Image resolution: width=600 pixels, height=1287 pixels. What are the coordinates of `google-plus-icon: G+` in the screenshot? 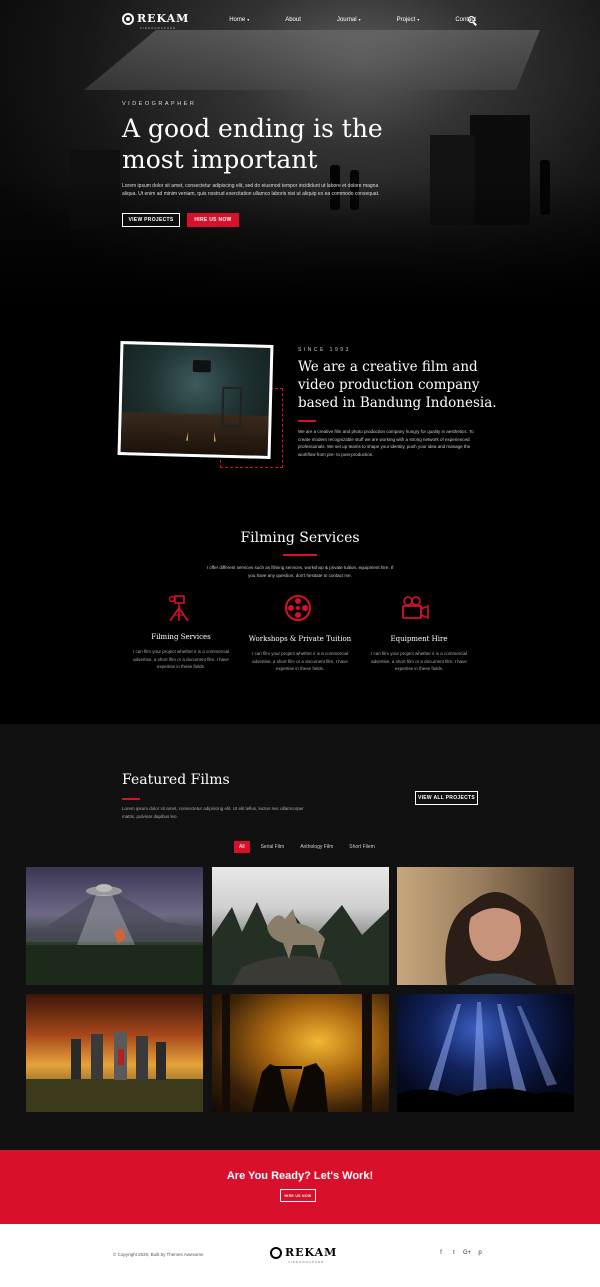 It's located at (467, 1254).